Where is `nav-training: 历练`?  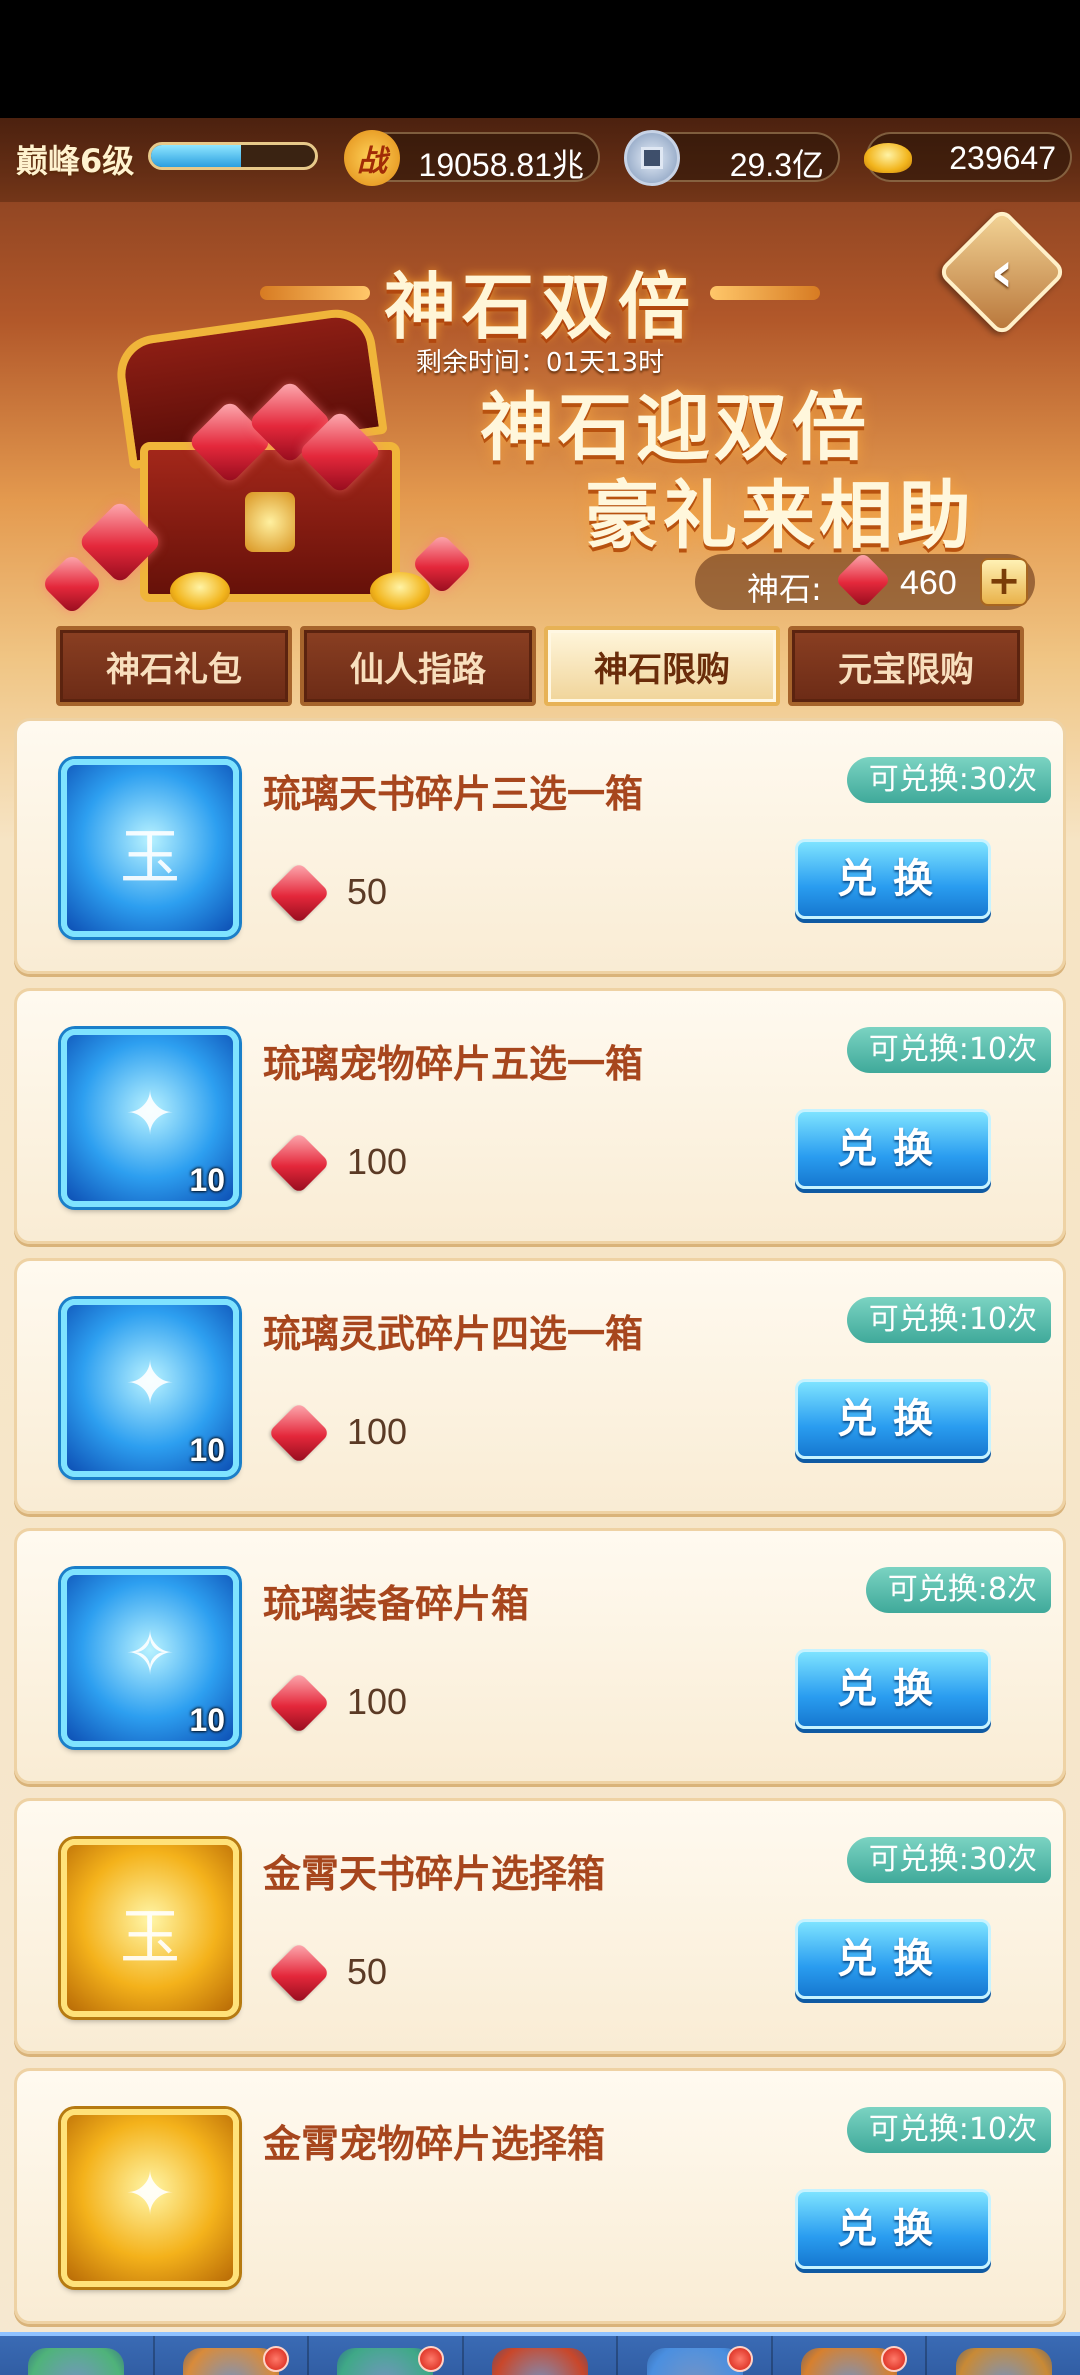 nav-training: 历练 is located at coordinates (386, 2355).